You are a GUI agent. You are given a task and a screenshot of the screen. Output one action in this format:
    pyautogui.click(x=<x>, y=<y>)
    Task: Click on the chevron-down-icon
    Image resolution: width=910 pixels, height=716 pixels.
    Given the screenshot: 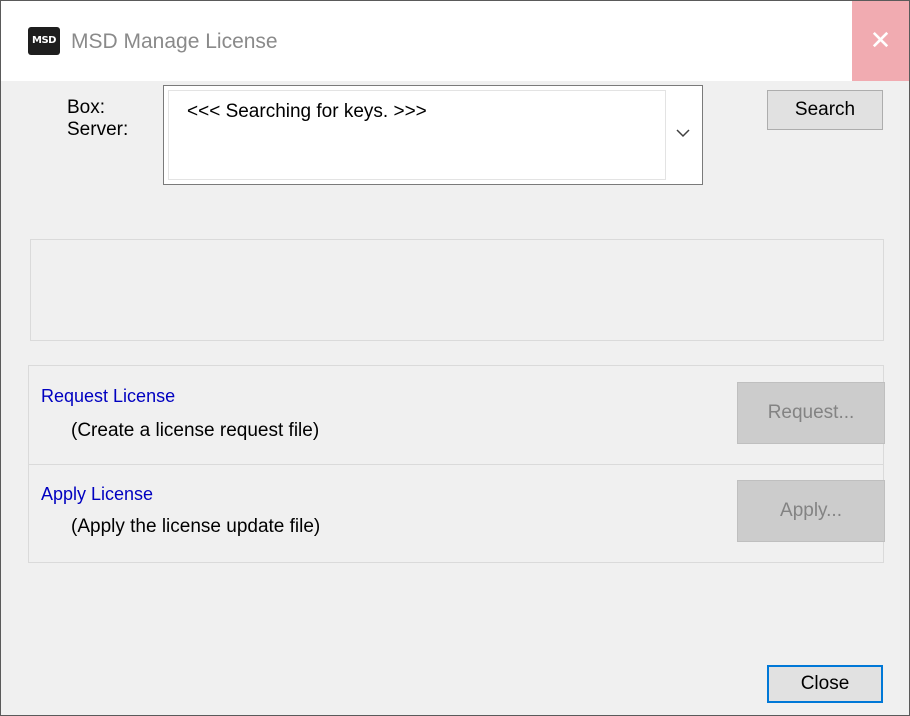 What is the action you would take?
    pyautogui.click(x=683, y=133)
    